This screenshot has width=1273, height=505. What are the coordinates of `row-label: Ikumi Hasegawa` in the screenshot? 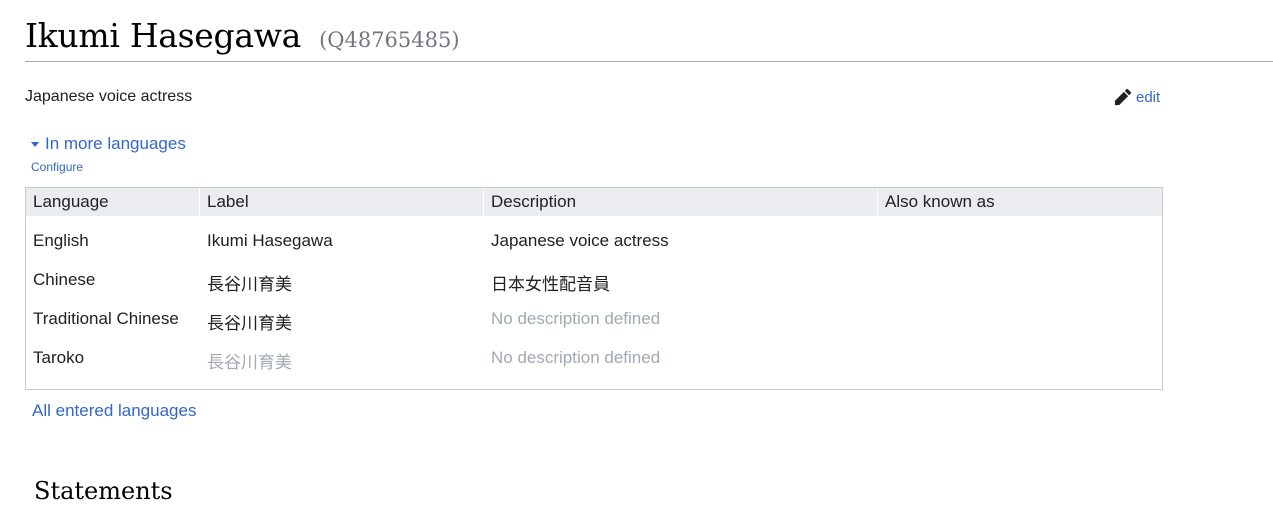 It's located at (270, 240).